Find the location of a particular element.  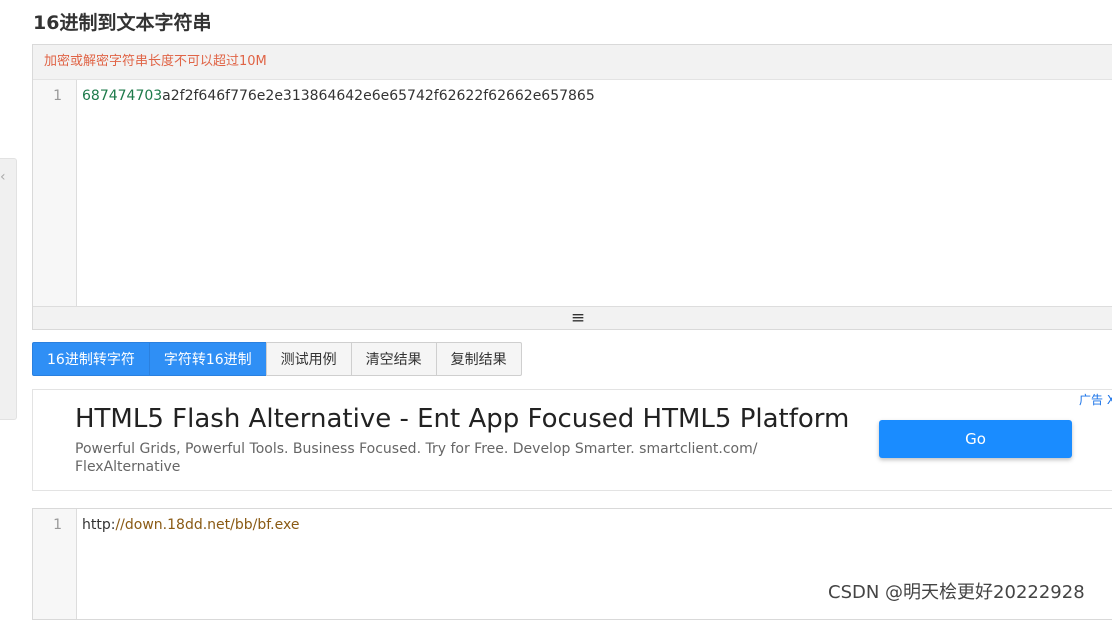

line-gutter: 1 is located at coordinates (55, 193).